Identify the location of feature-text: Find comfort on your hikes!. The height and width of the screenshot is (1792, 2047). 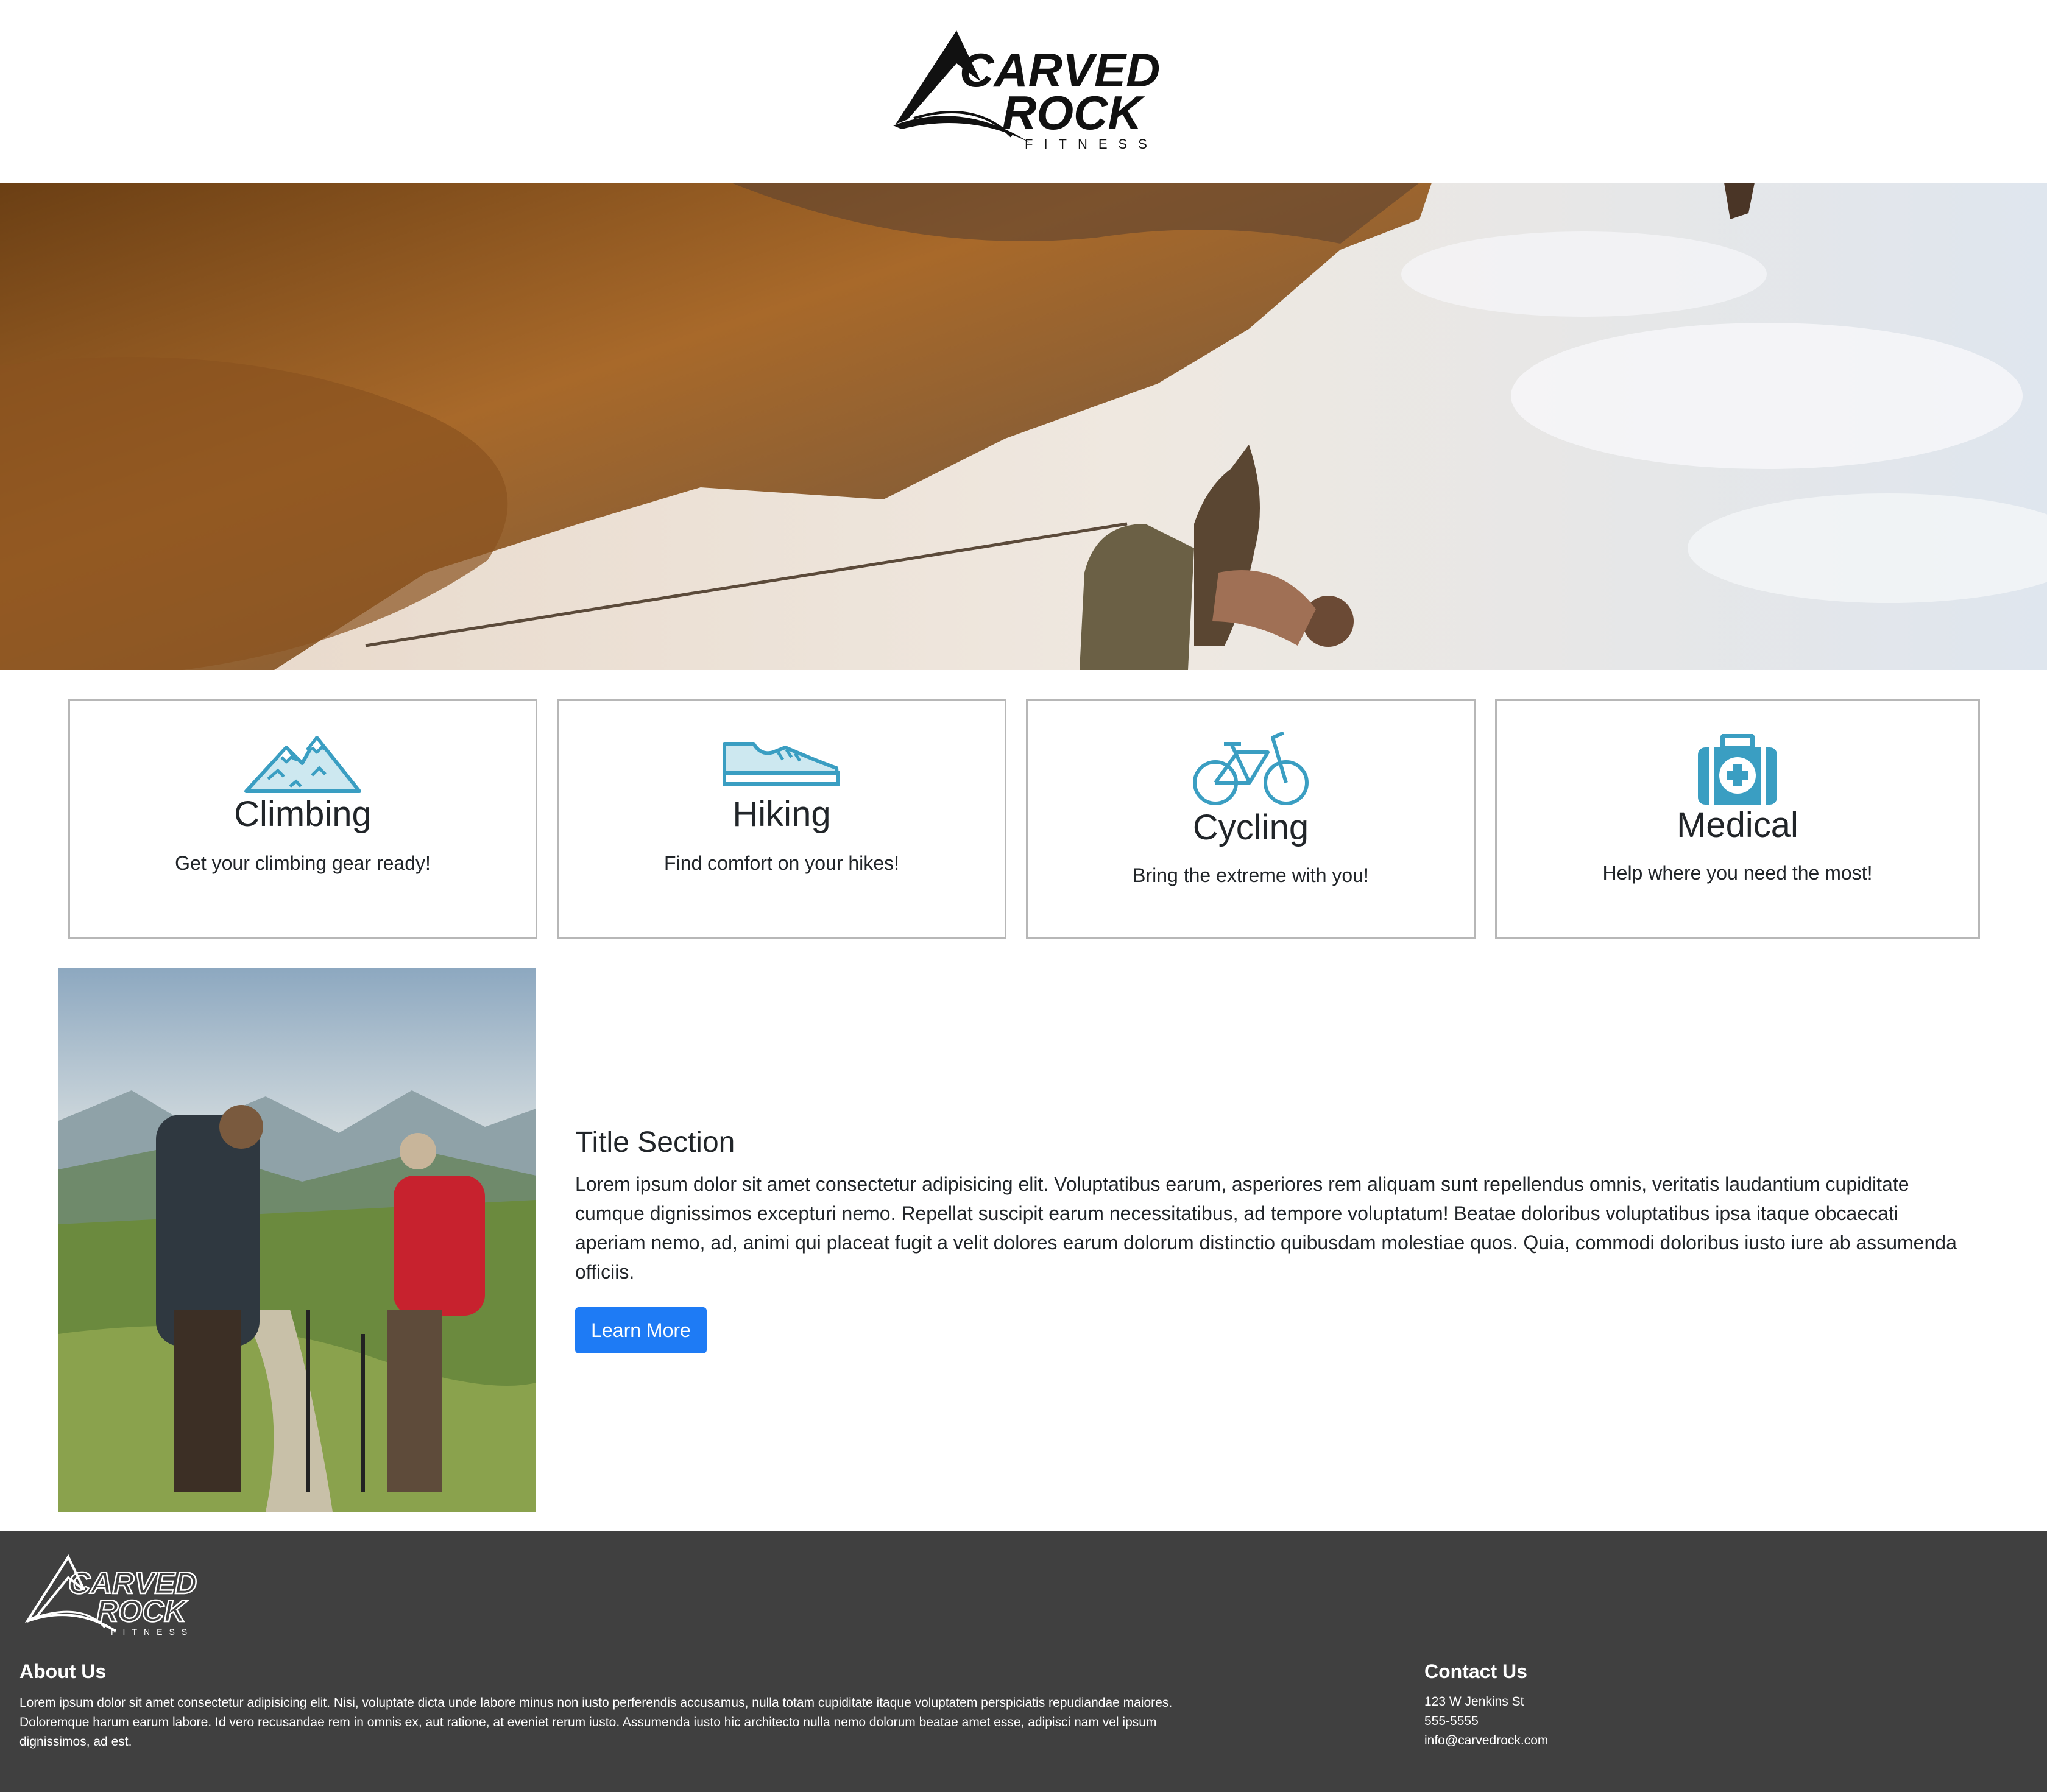
(781, 863).